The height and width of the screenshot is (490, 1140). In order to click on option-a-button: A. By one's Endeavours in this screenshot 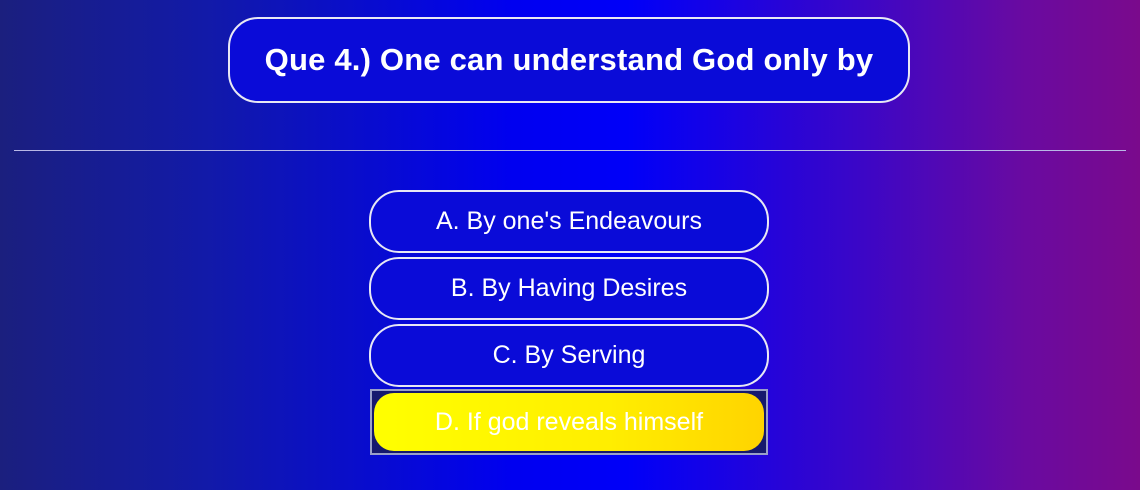, I will do `click(569, 221)`.